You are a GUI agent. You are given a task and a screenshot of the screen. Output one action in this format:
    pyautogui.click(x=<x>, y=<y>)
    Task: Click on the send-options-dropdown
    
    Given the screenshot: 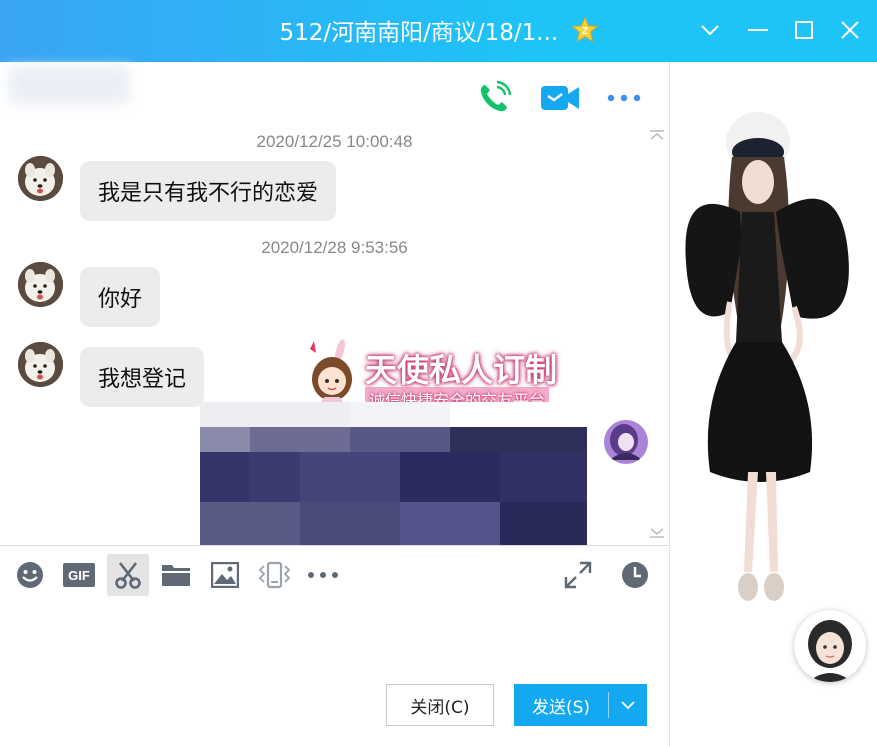 What is the action you would take?
    pyautogui.click(x=628, y=705)
    